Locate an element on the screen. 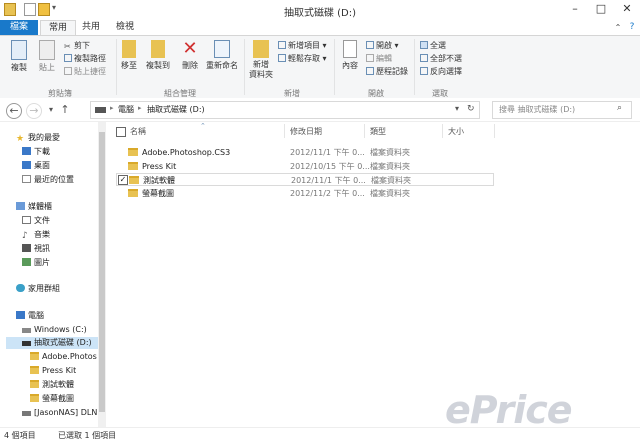 The height and width of the screenshot is (443, 640). row-checkbox: ✓ is located at coordinates (123, 180).